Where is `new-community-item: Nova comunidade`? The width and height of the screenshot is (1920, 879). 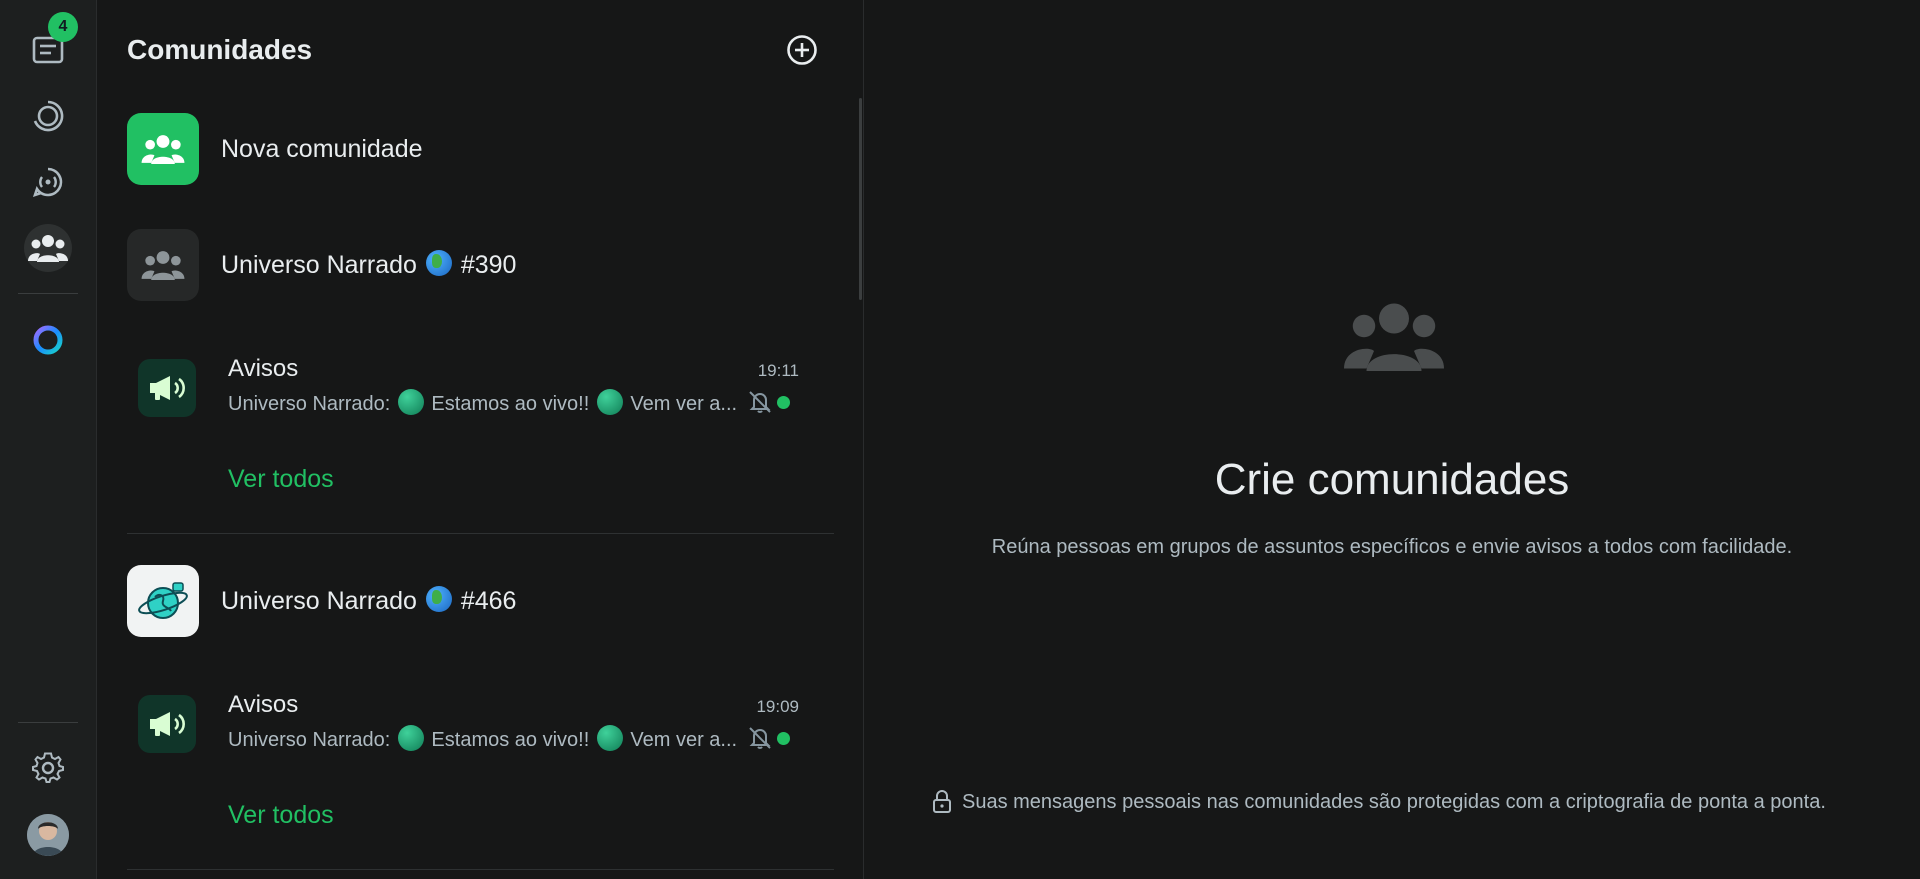 new-community-item: Nova comunidade is located at coordinates (477, 149).